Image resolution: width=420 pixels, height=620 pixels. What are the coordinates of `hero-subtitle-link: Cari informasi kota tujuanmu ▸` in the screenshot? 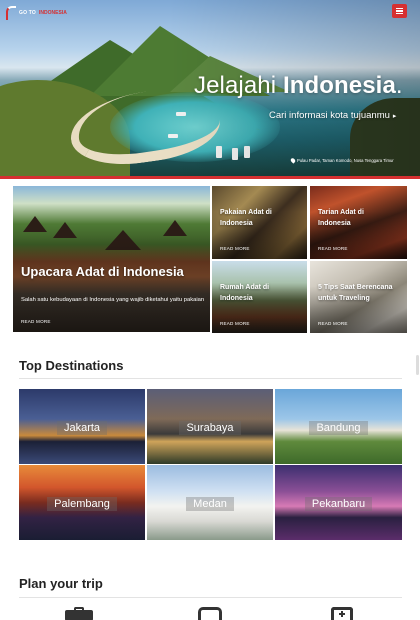 It's located at (332, 115).